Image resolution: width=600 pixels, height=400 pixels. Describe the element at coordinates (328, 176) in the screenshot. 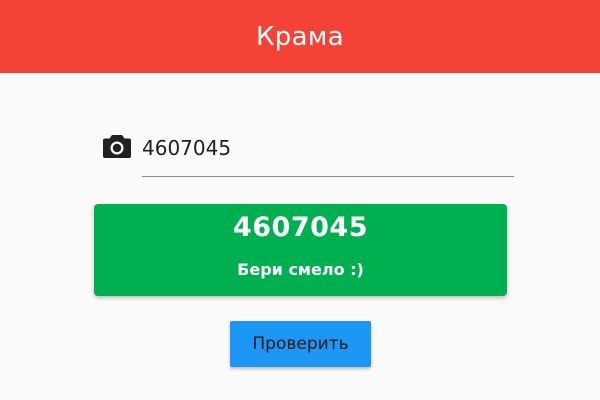

I see `barcode-field-underline` at that location.